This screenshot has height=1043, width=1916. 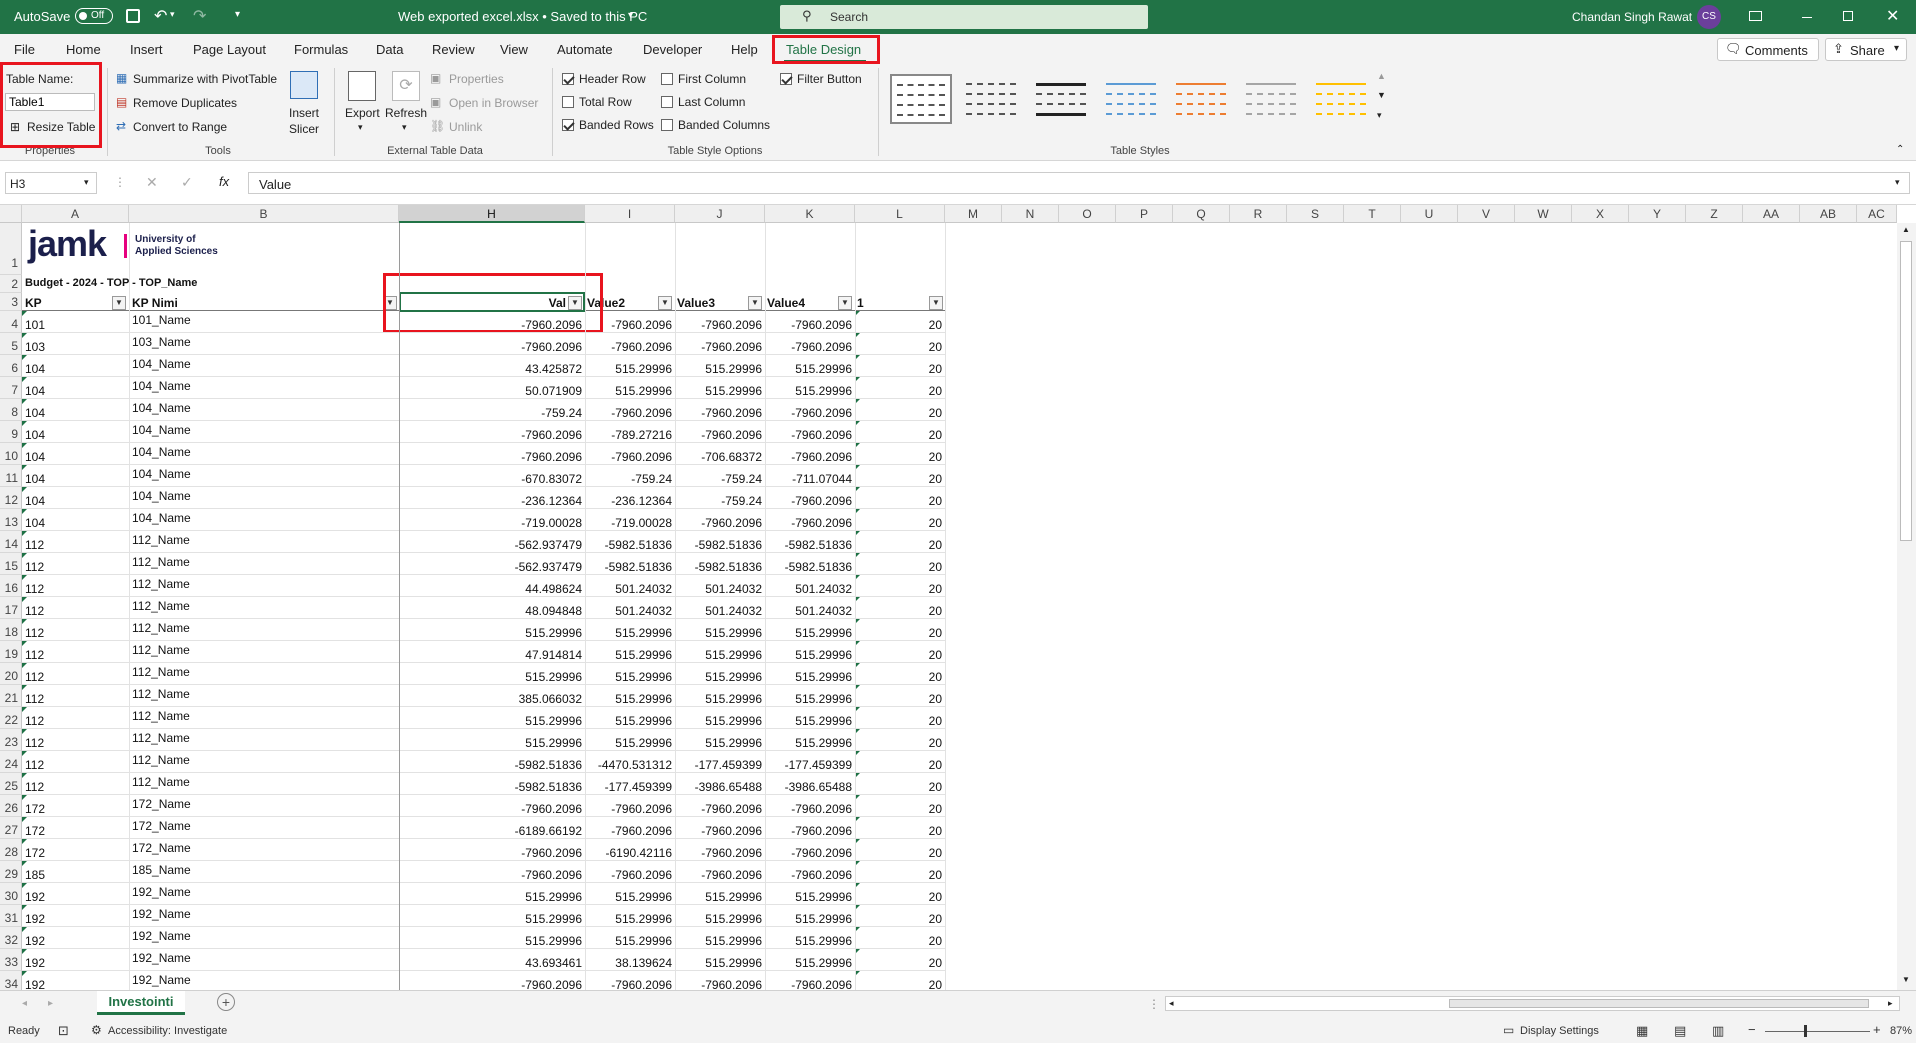 I want to click on display-settings: Display Settings, so click(x=1559, y=1031).